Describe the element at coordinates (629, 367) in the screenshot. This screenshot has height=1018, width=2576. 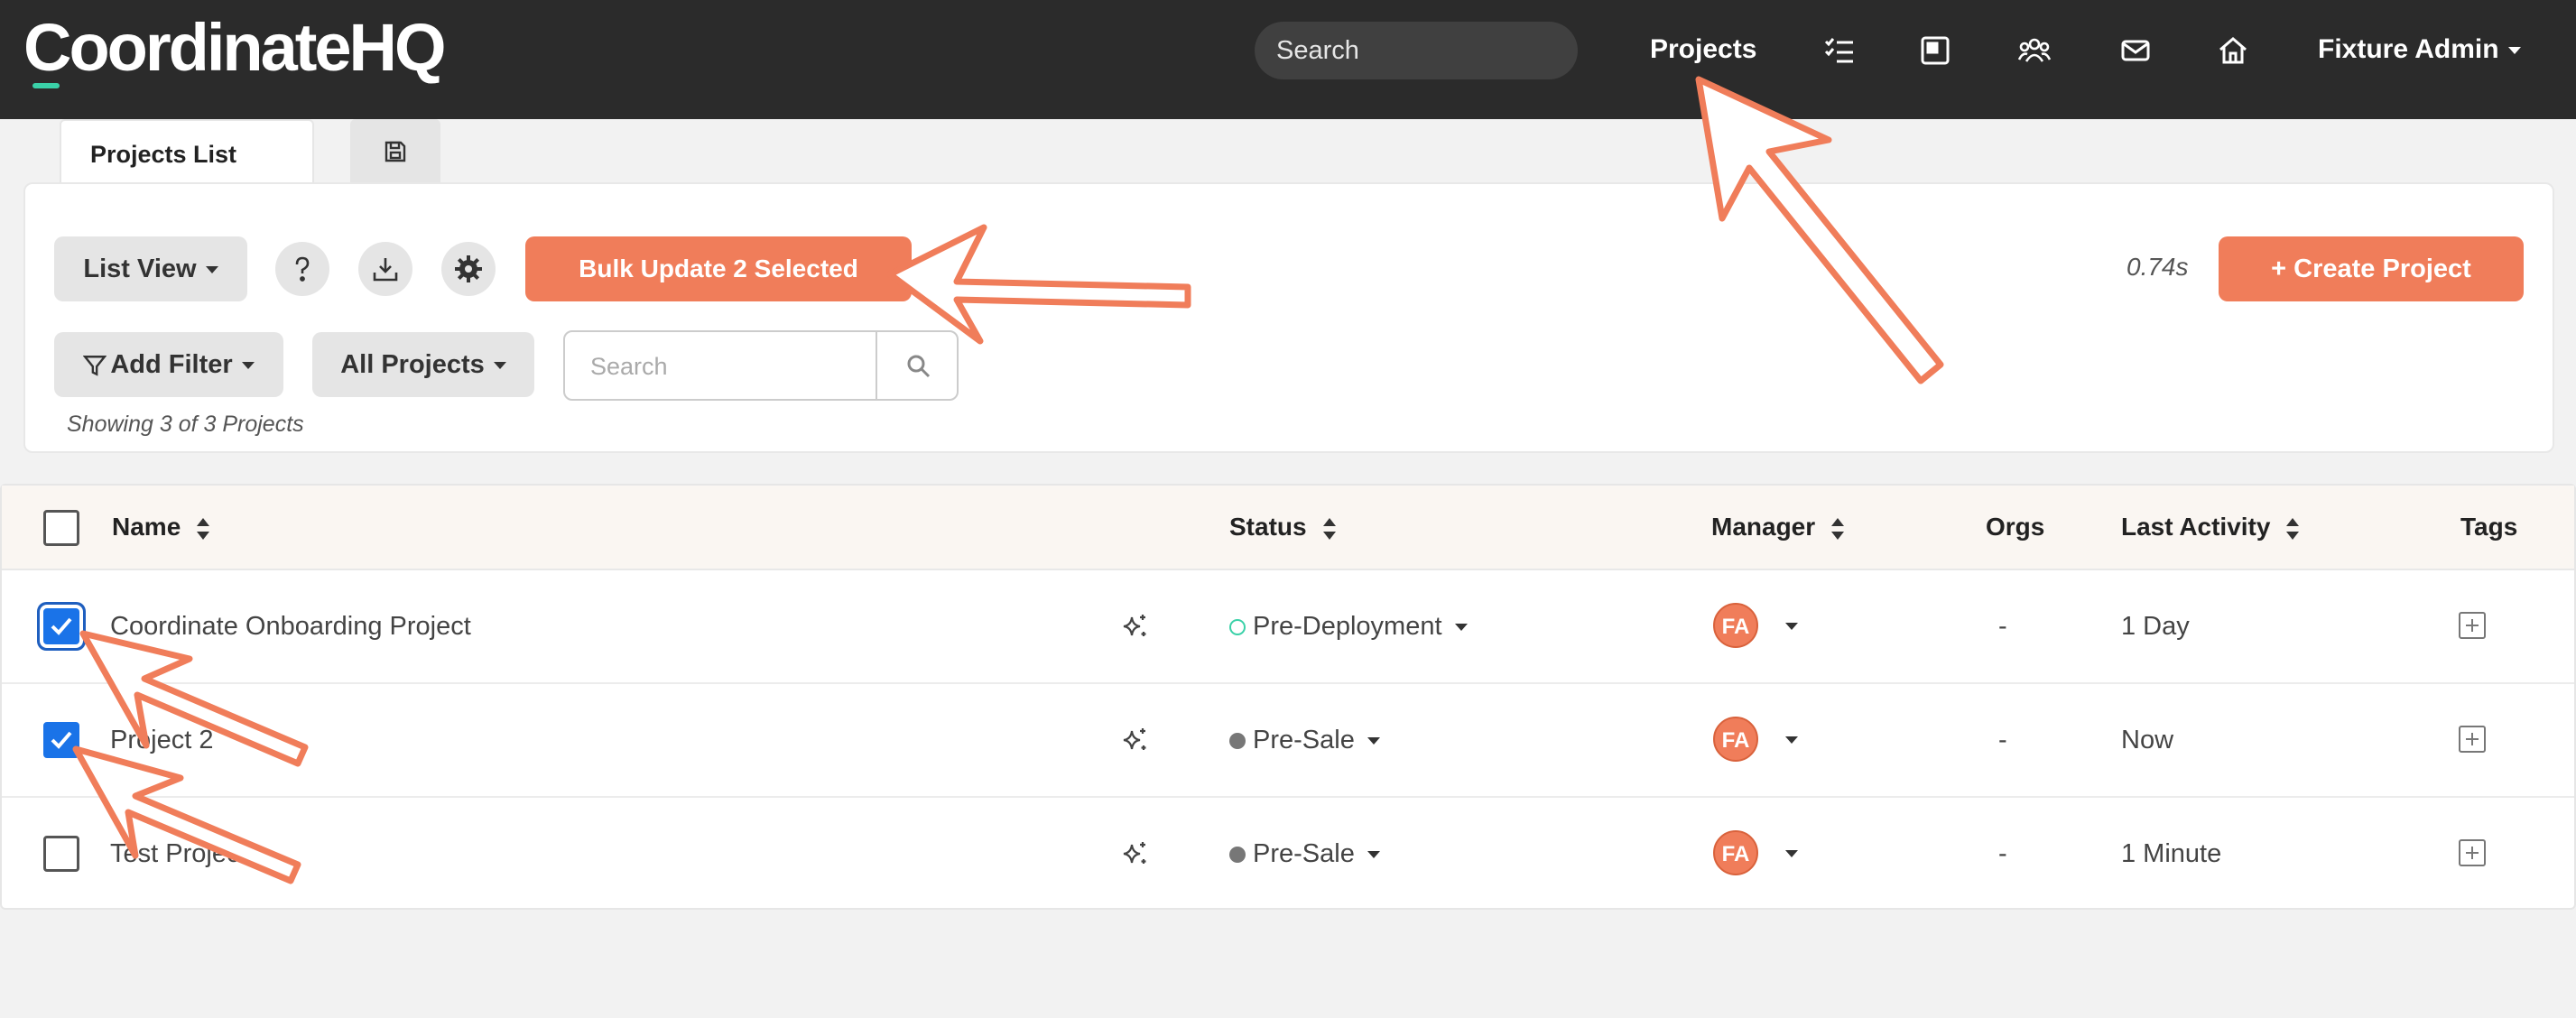
I see `search-input: Search` at that location.